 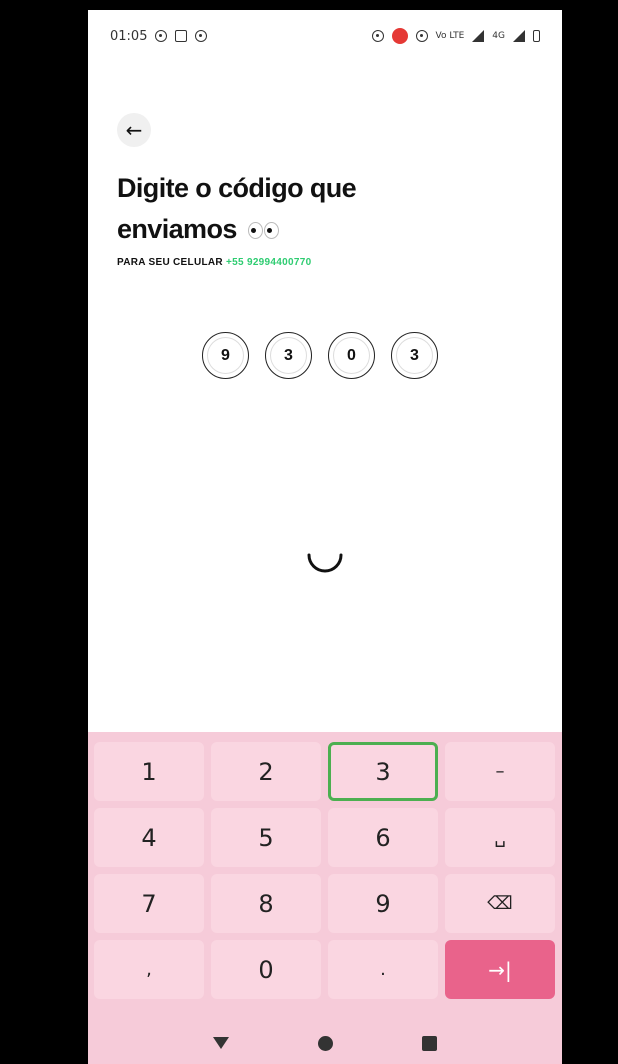 I want to click on eyes-emoji-icon, so click(x=263, y=231).